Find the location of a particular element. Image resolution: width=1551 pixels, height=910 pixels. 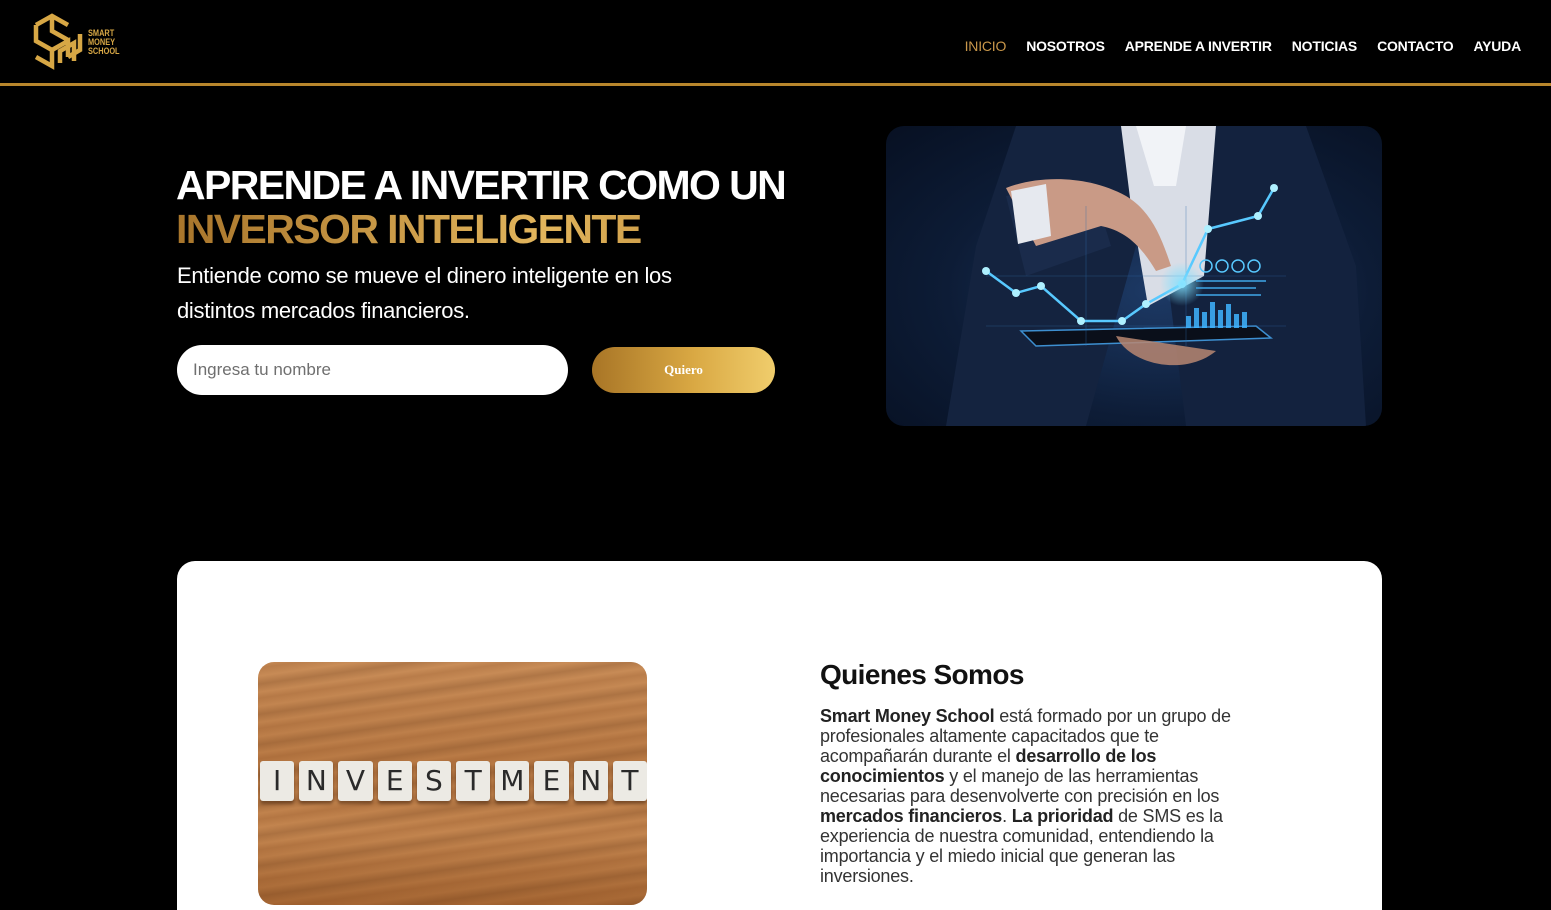

about-bold-text: mercados financieros is located at coordinates (911, 816).